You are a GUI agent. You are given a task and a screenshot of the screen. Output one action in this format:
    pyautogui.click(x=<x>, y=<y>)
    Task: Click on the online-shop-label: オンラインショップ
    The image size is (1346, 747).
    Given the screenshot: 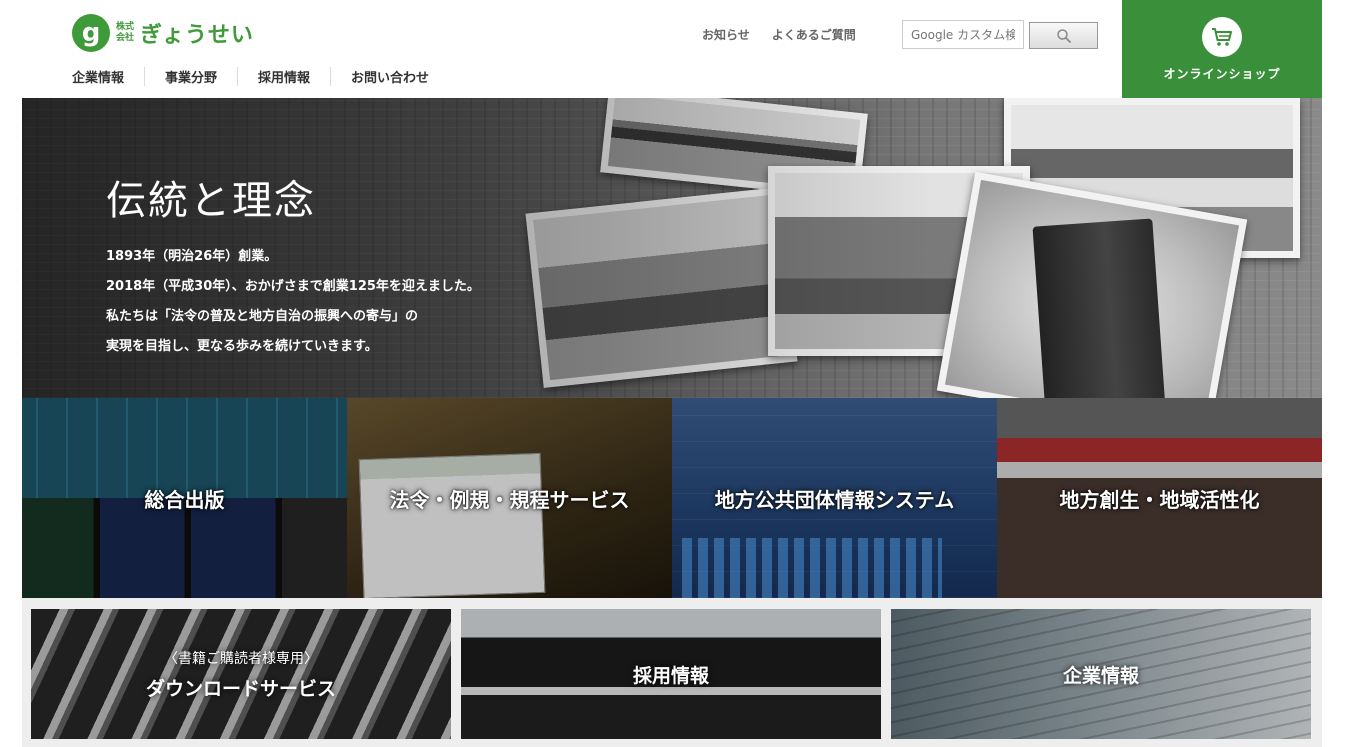 What is the action you would take?
    pyautogui.click(x=1222, y=73)
    